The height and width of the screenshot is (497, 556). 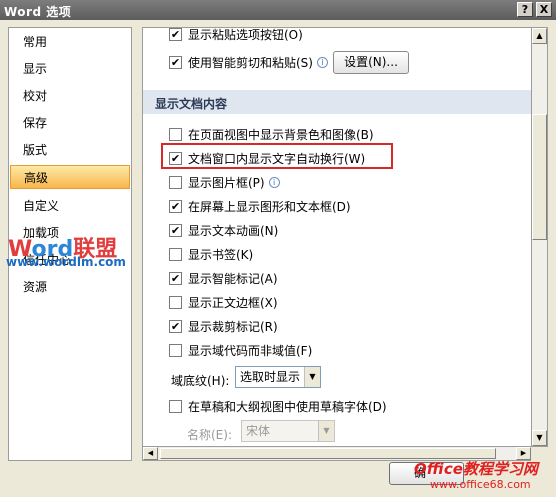 What do you see at coordinates (175, 326) in the screenshot?
I see `checkbox-crop-marks: ✔` at bounding box center [175, 326].